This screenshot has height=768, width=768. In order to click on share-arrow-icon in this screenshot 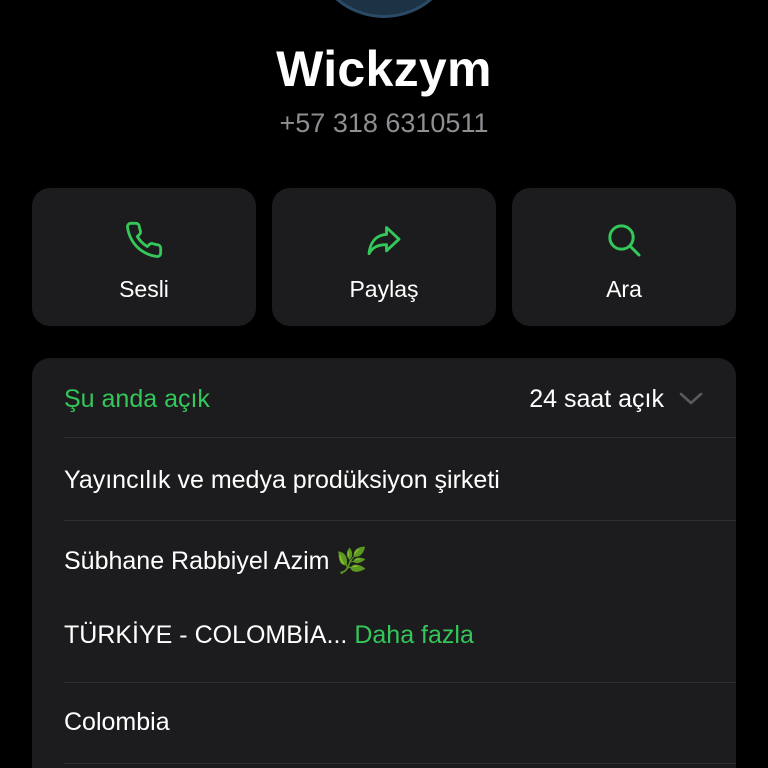, I will do `click(384, 240)`.